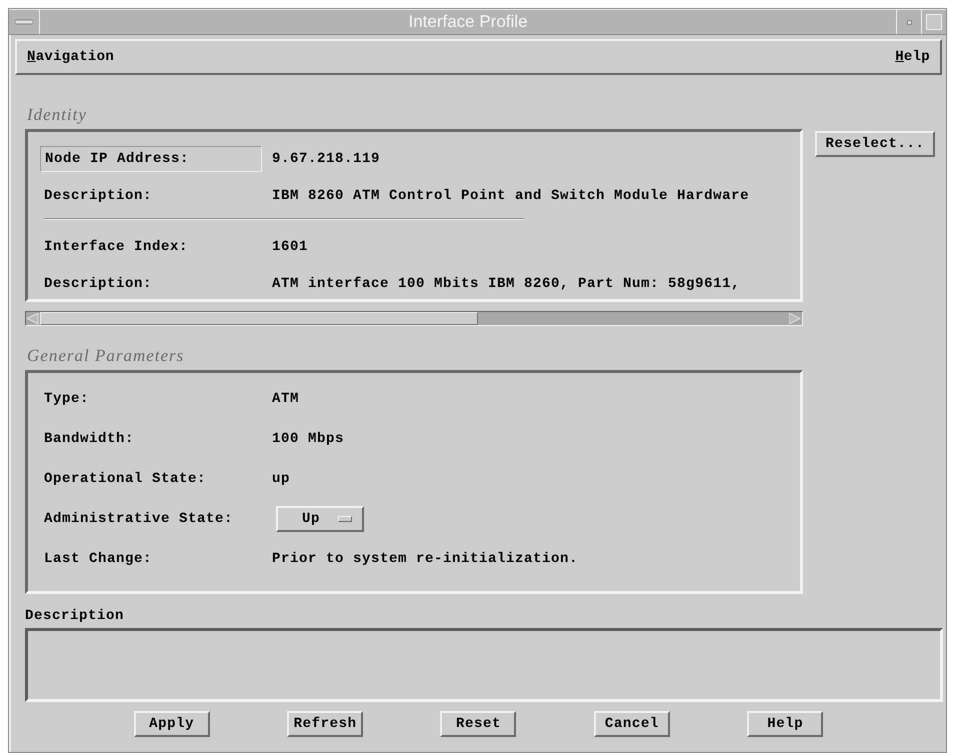  Describe the element at coordinates (281, 479) in the screenshot. I see `field-value: up` at that location.